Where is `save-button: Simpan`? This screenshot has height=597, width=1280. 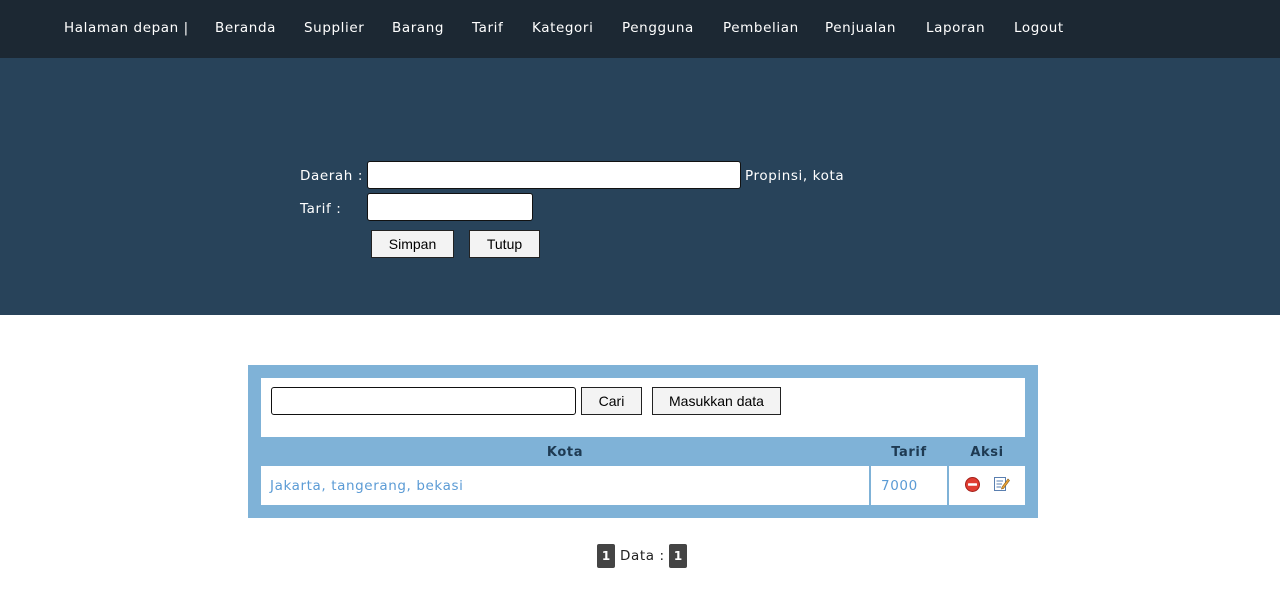 save-button: Simpan is located at coordinates (412, 244).